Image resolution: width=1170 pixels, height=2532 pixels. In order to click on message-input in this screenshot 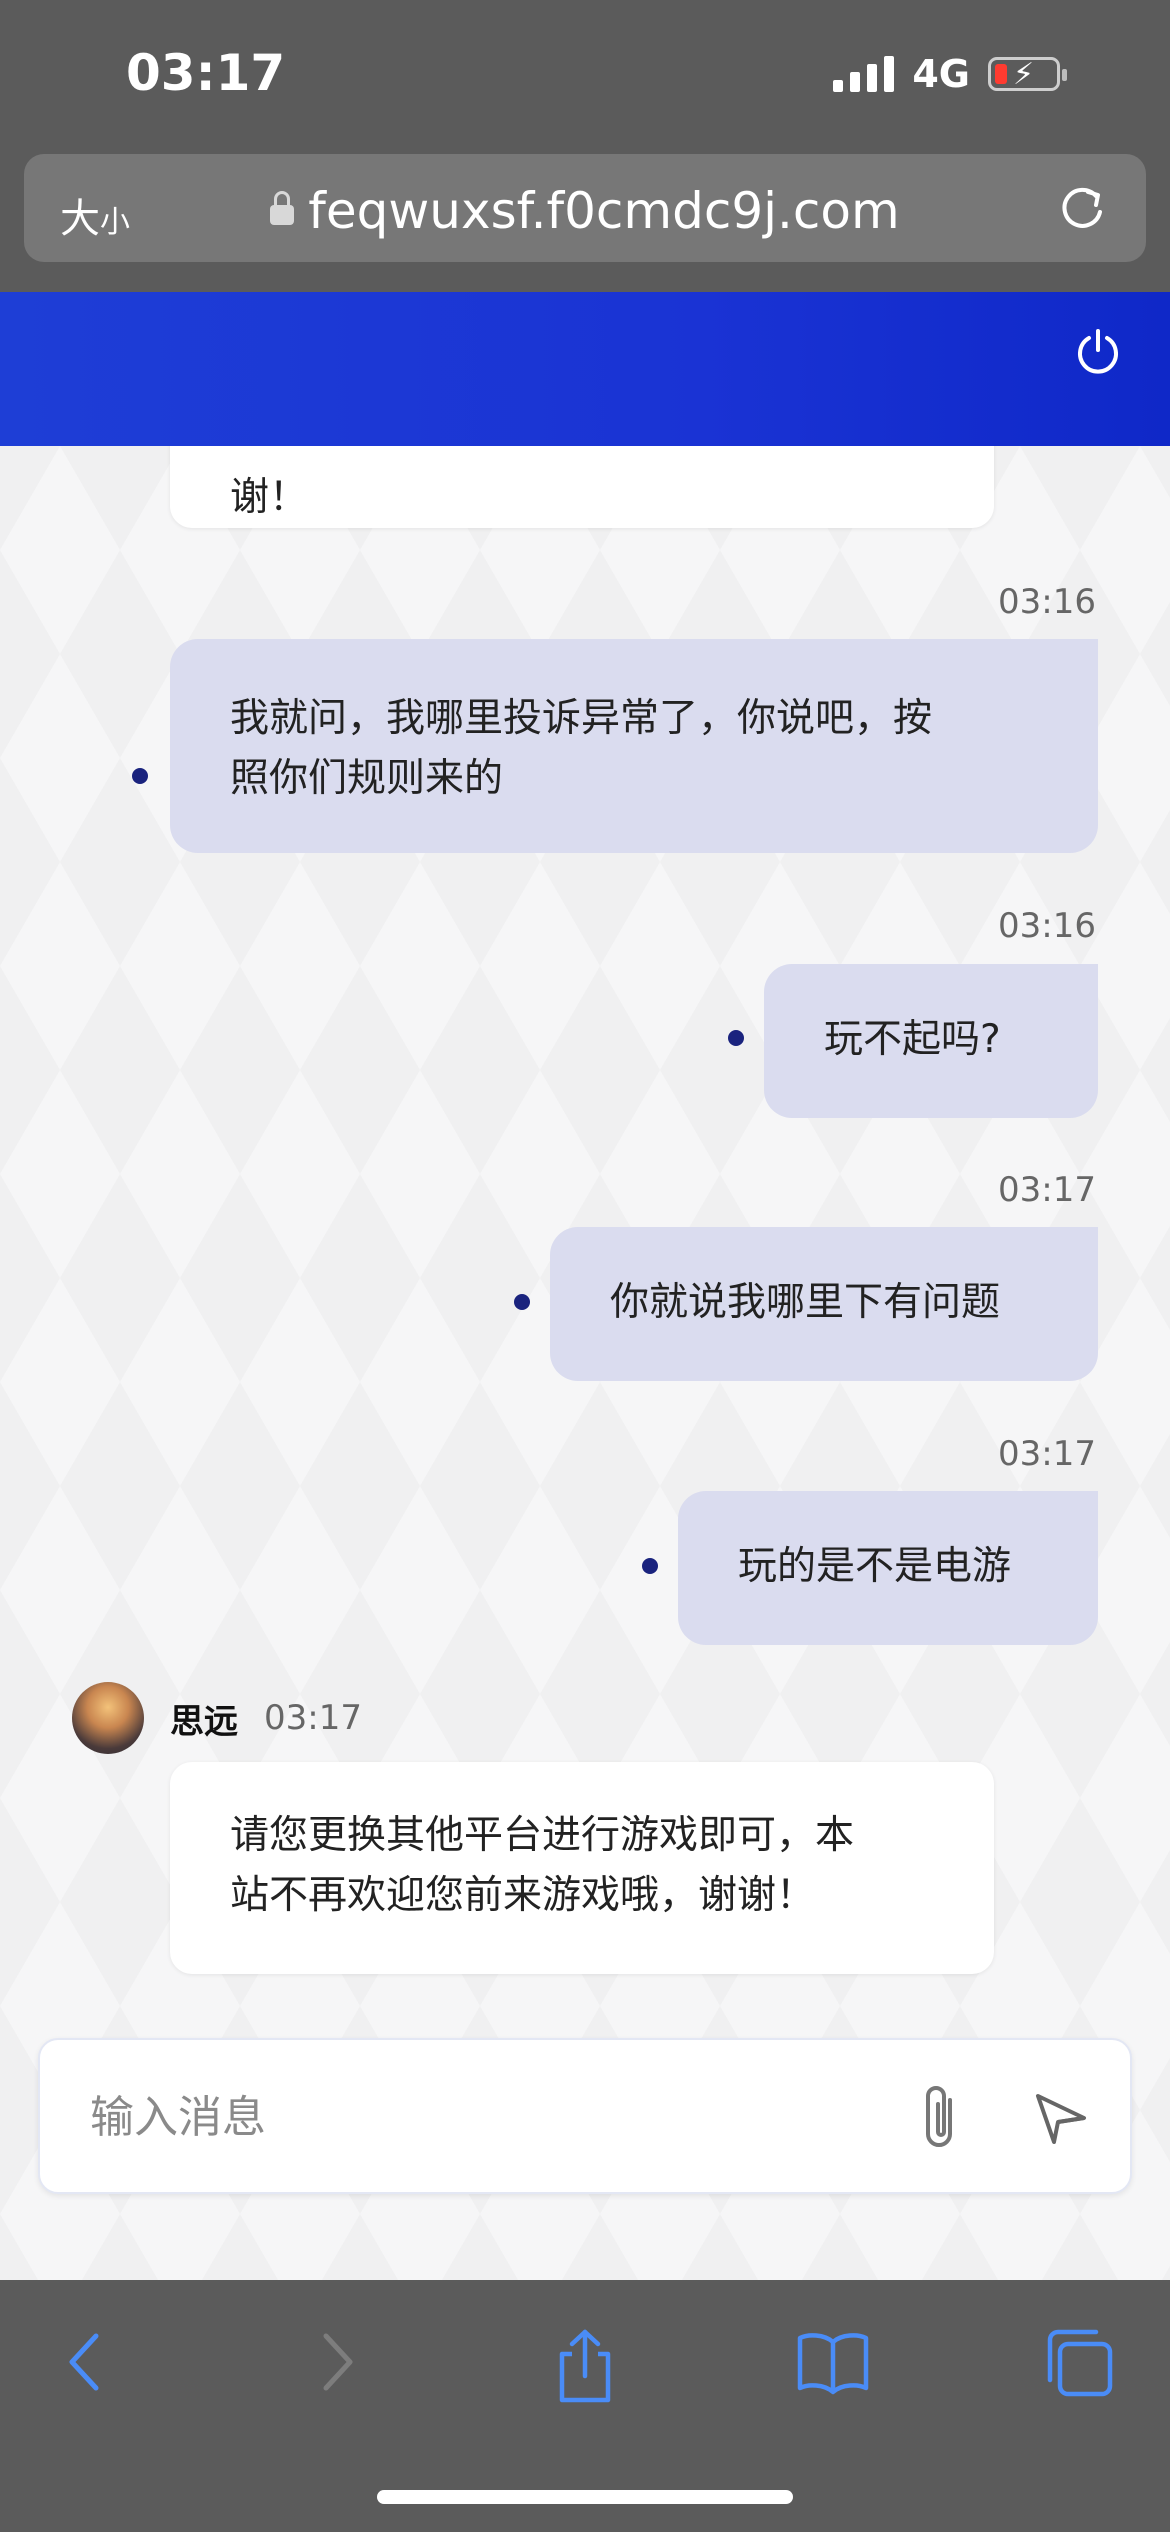, I will do `click(480, 2117)`.